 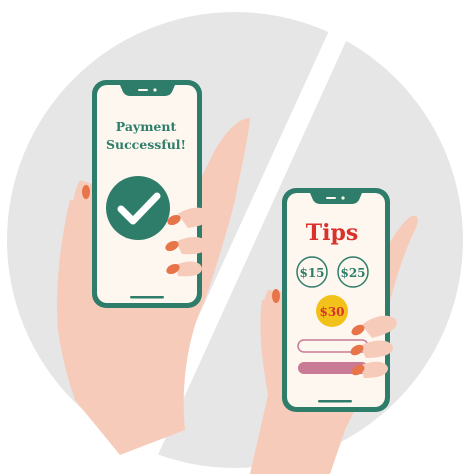 What do you see at coordinates (138, 208) in the screenshot?
I see `checkmark-icon` at bounding box center [138, 208].